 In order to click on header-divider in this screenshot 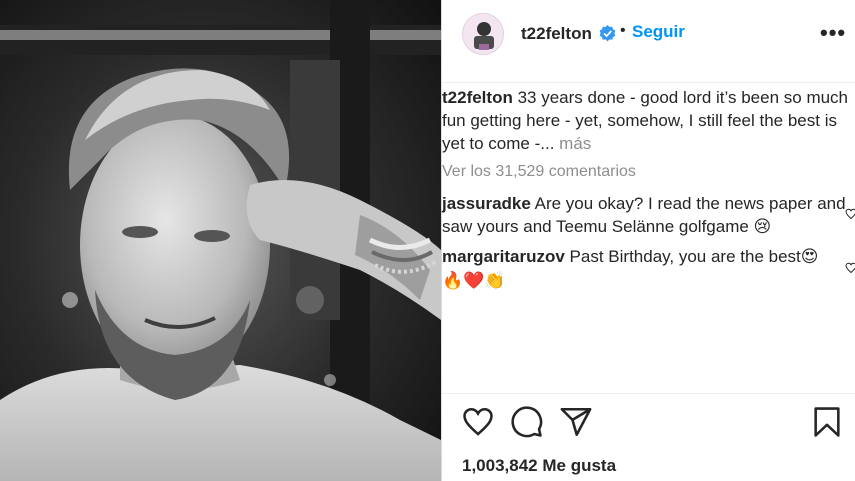, I will do `click(648, 82)`.